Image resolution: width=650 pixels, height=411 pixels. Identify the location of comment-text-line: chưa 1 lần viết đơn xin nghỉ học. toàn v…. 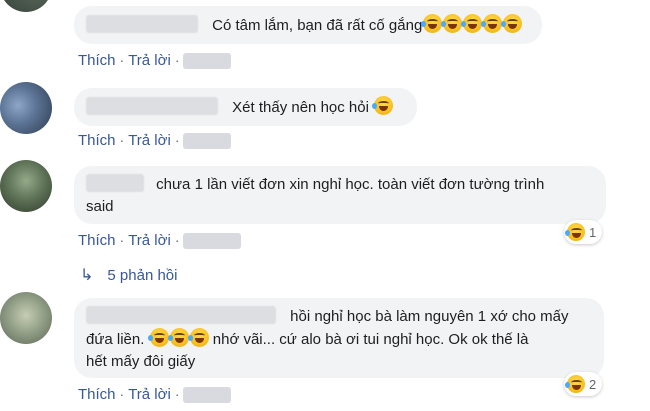
(350, 184).